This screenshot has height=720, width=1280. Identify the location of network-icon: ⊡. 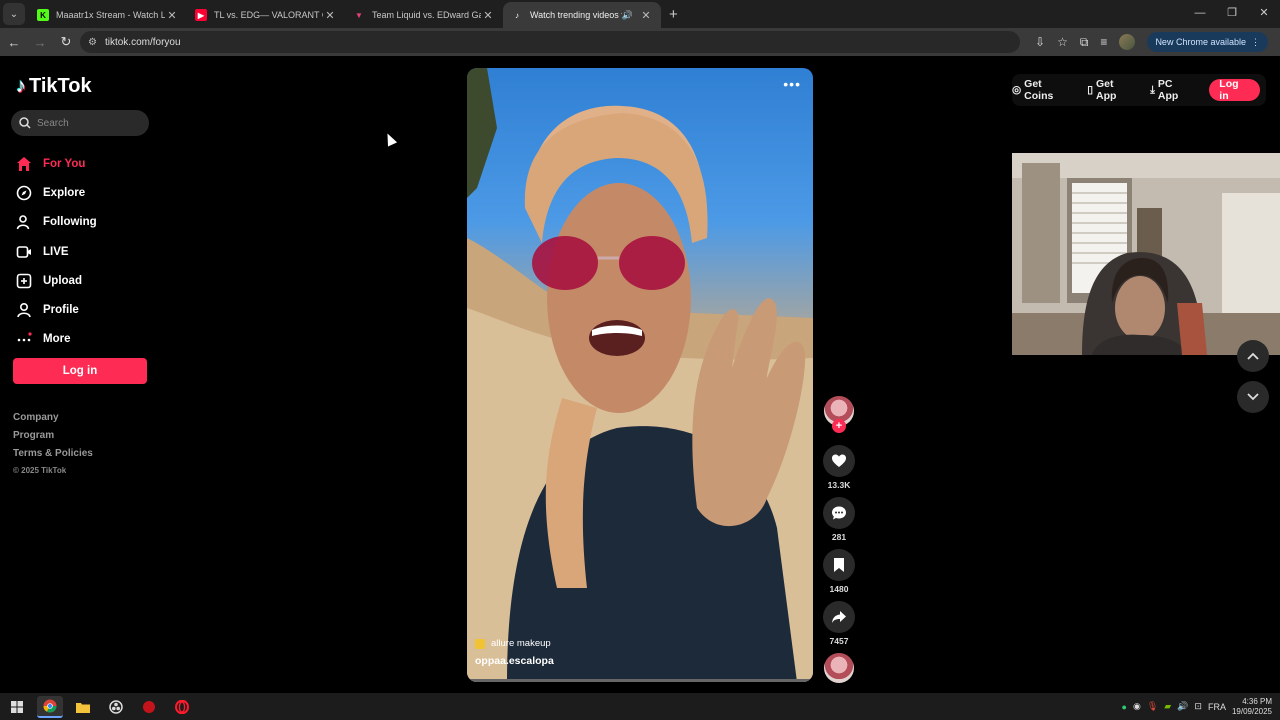
(1198, 706).